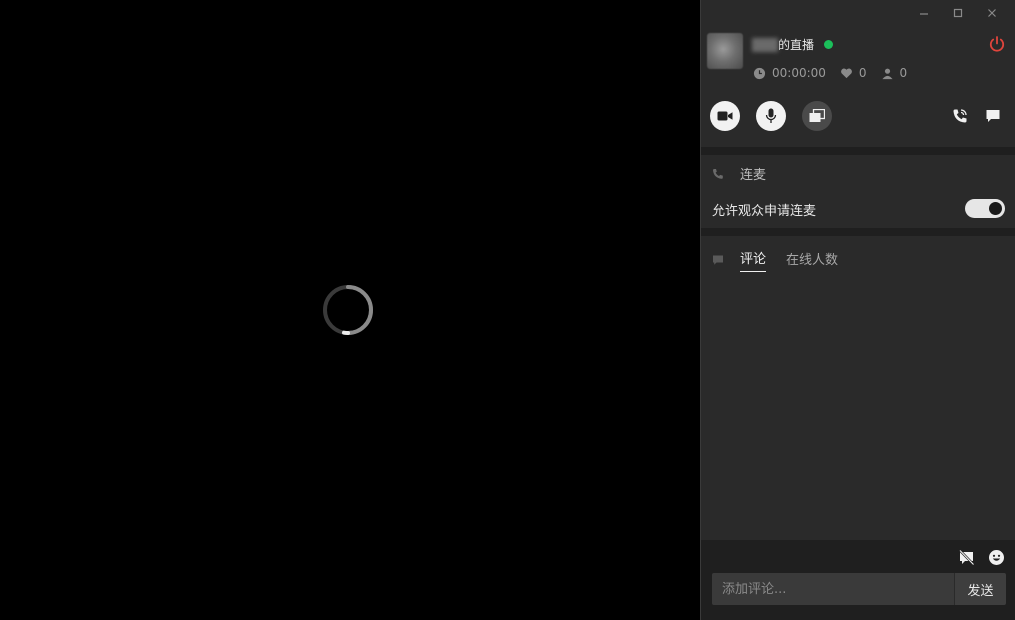 This screenshot has height=620, width=1015. What do you see at coordinates (853, 73) in the screenshot?
I see `likes-stat: 0` at bounding box center [853, 73].